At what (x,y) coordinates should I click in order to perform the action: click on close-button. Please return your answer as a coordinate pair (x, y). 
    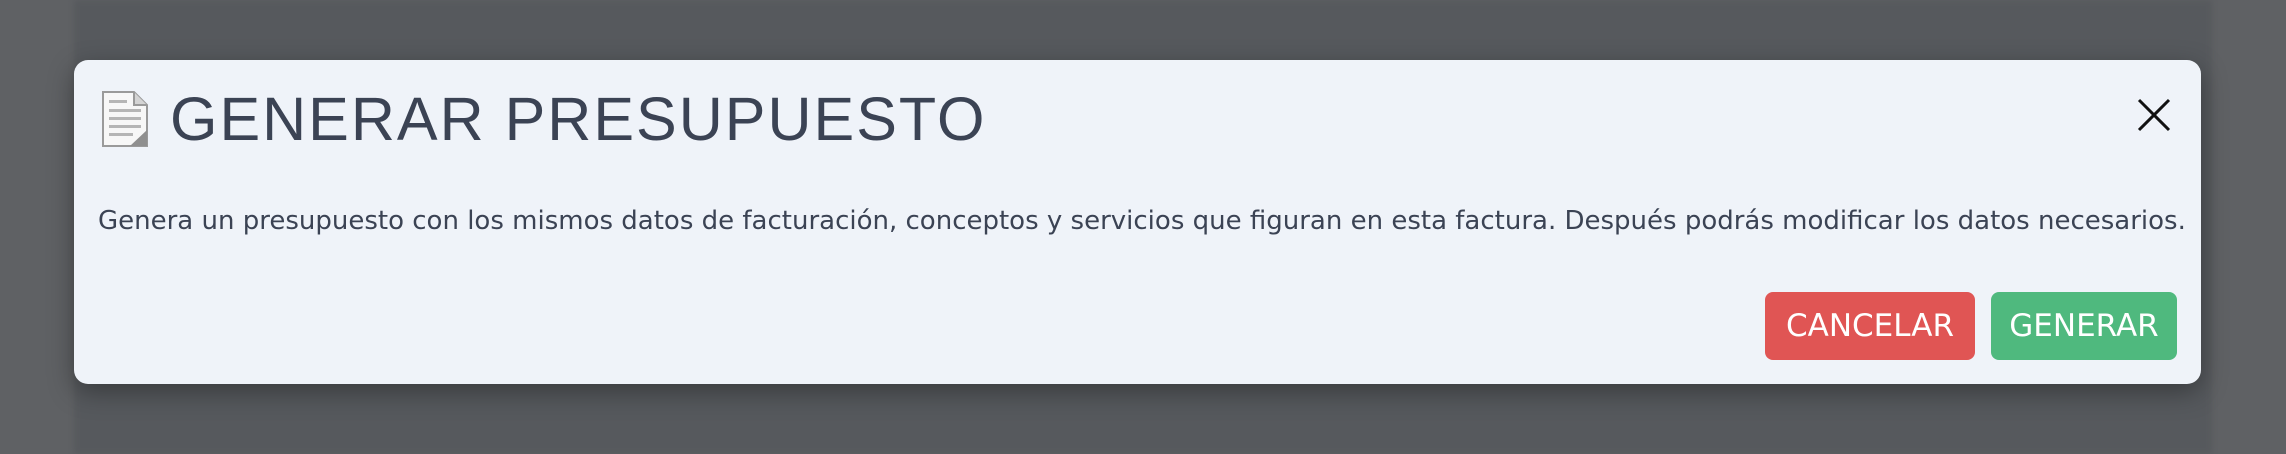
    Looking at the image, I should click on (2154, 117).